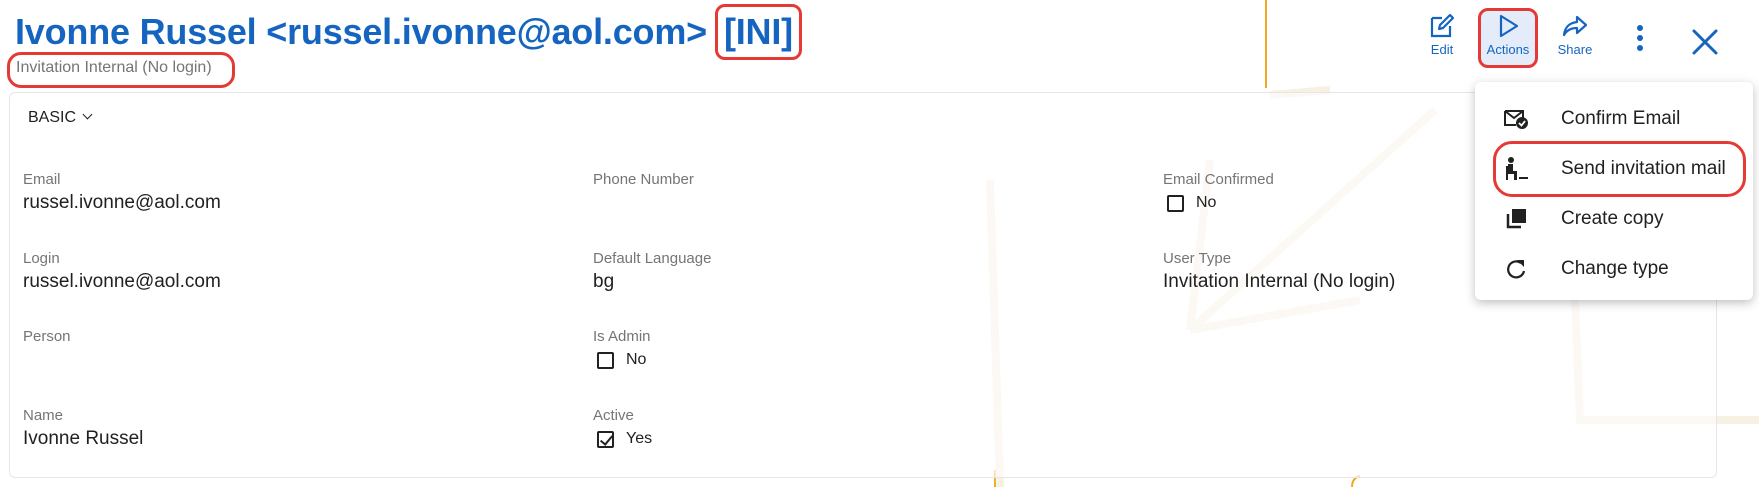 The height and width of the screenshot is (487, 1759). What do you see at coordinates (52, 117) in the screenshot?
I see `section-label: BASIC` at bounding box center [52, 117].